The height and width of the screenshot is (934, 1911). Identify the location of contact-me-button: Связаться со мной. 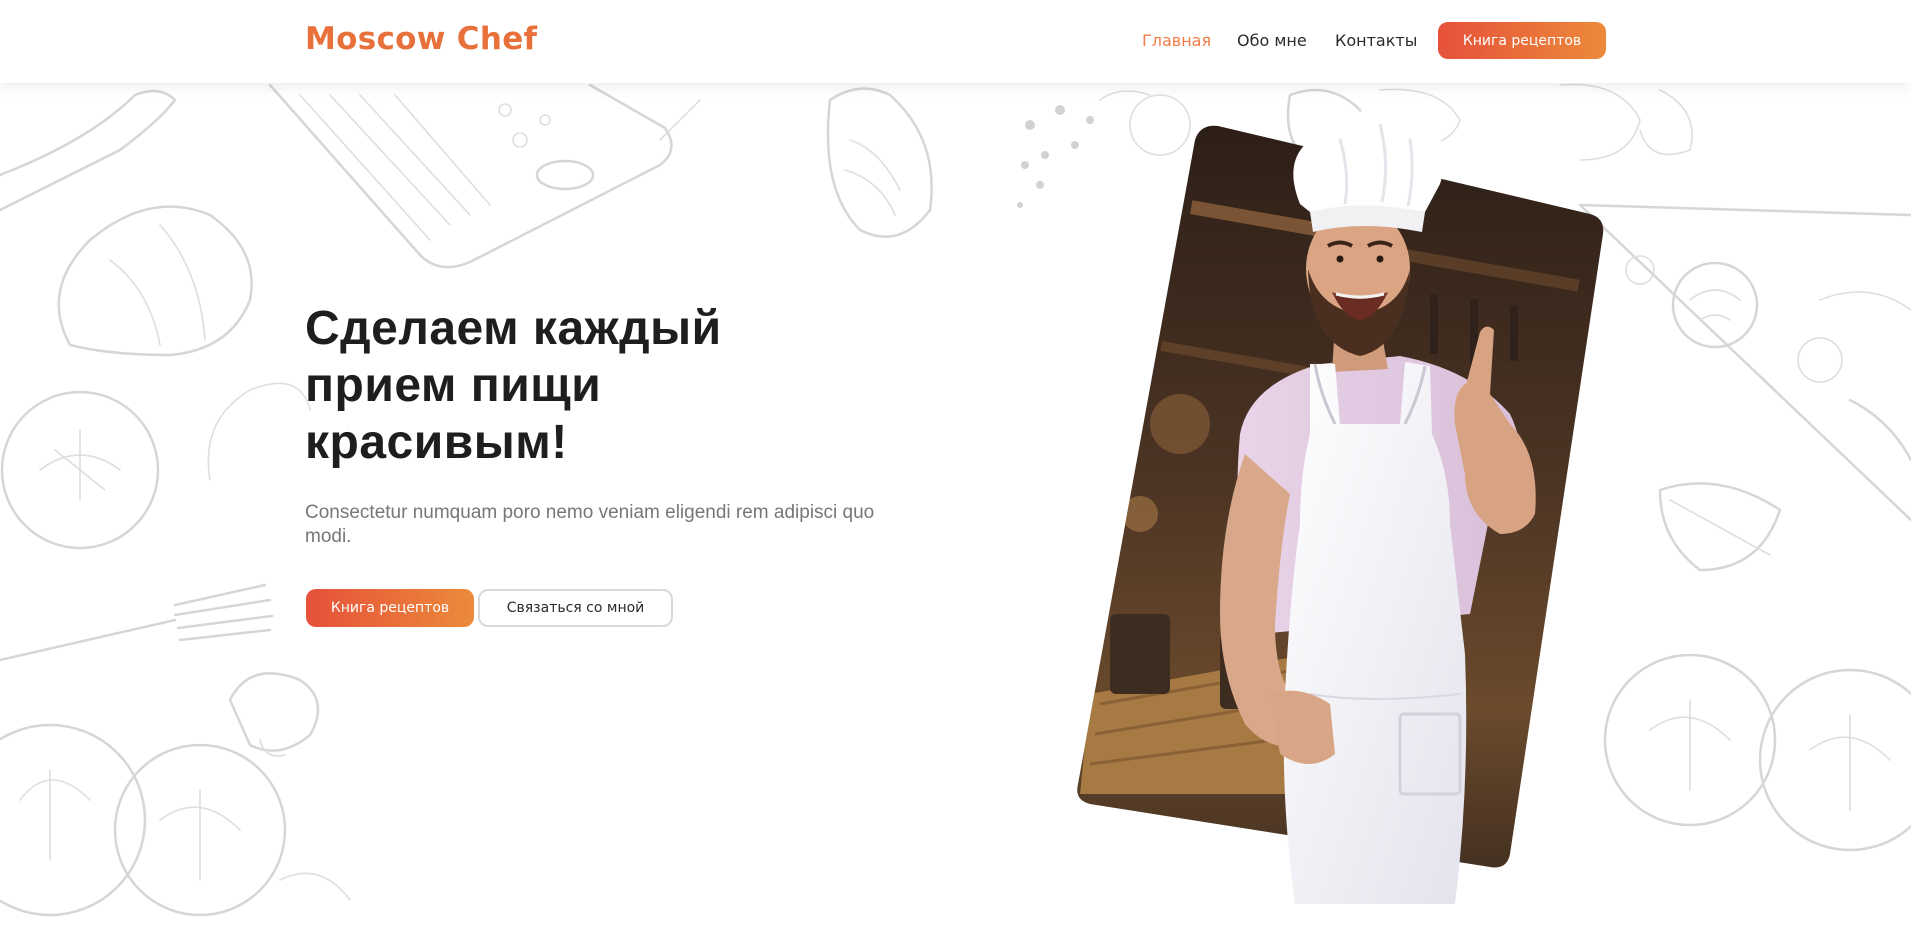
(575, 608).